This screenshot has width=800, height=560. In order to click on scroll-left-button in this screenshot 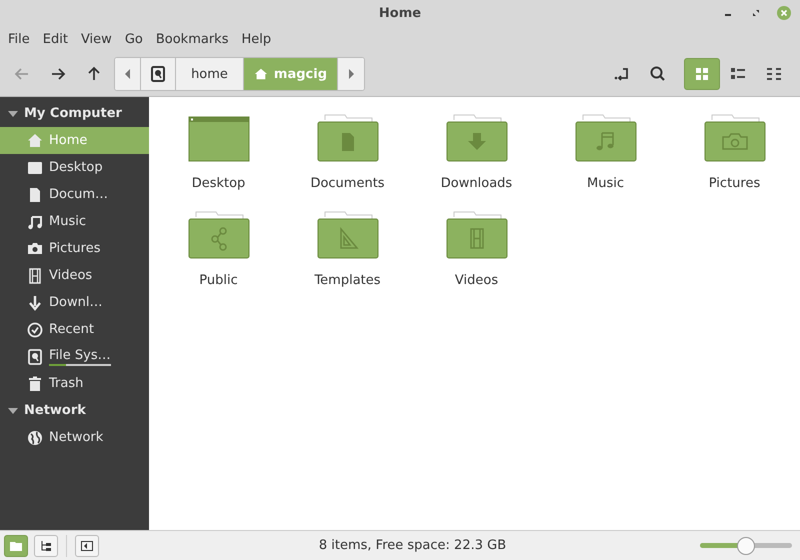, I will do `click(128, 74)`.